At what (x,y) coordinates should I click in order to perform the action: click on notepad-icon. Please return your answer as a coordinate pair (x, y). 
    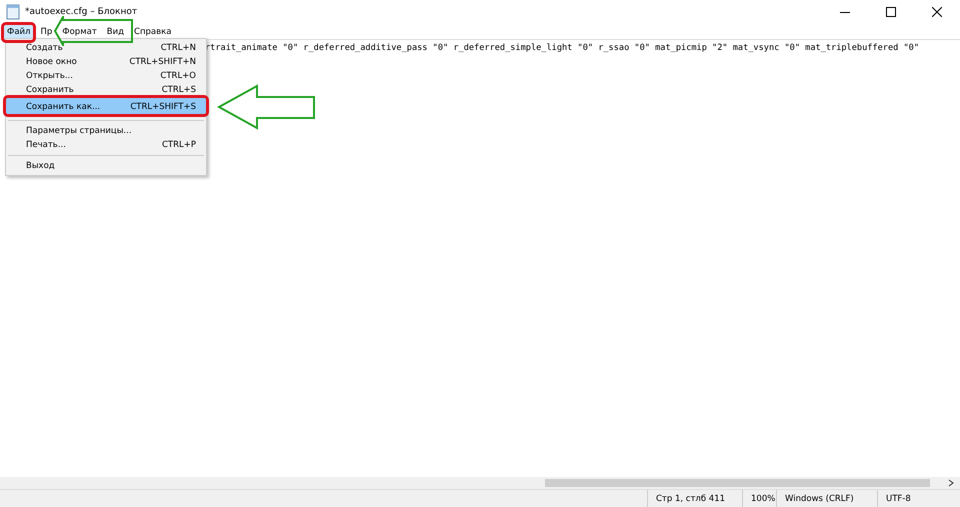
    Looking at the image, I should click on (13, 12).